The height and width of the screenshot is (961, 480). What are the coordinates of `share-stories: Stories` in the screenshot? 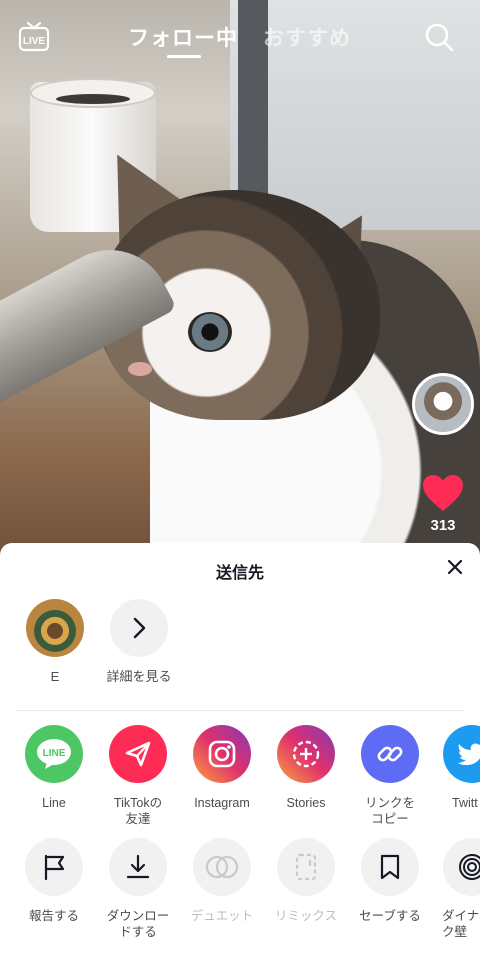 It's located at (306, 768).